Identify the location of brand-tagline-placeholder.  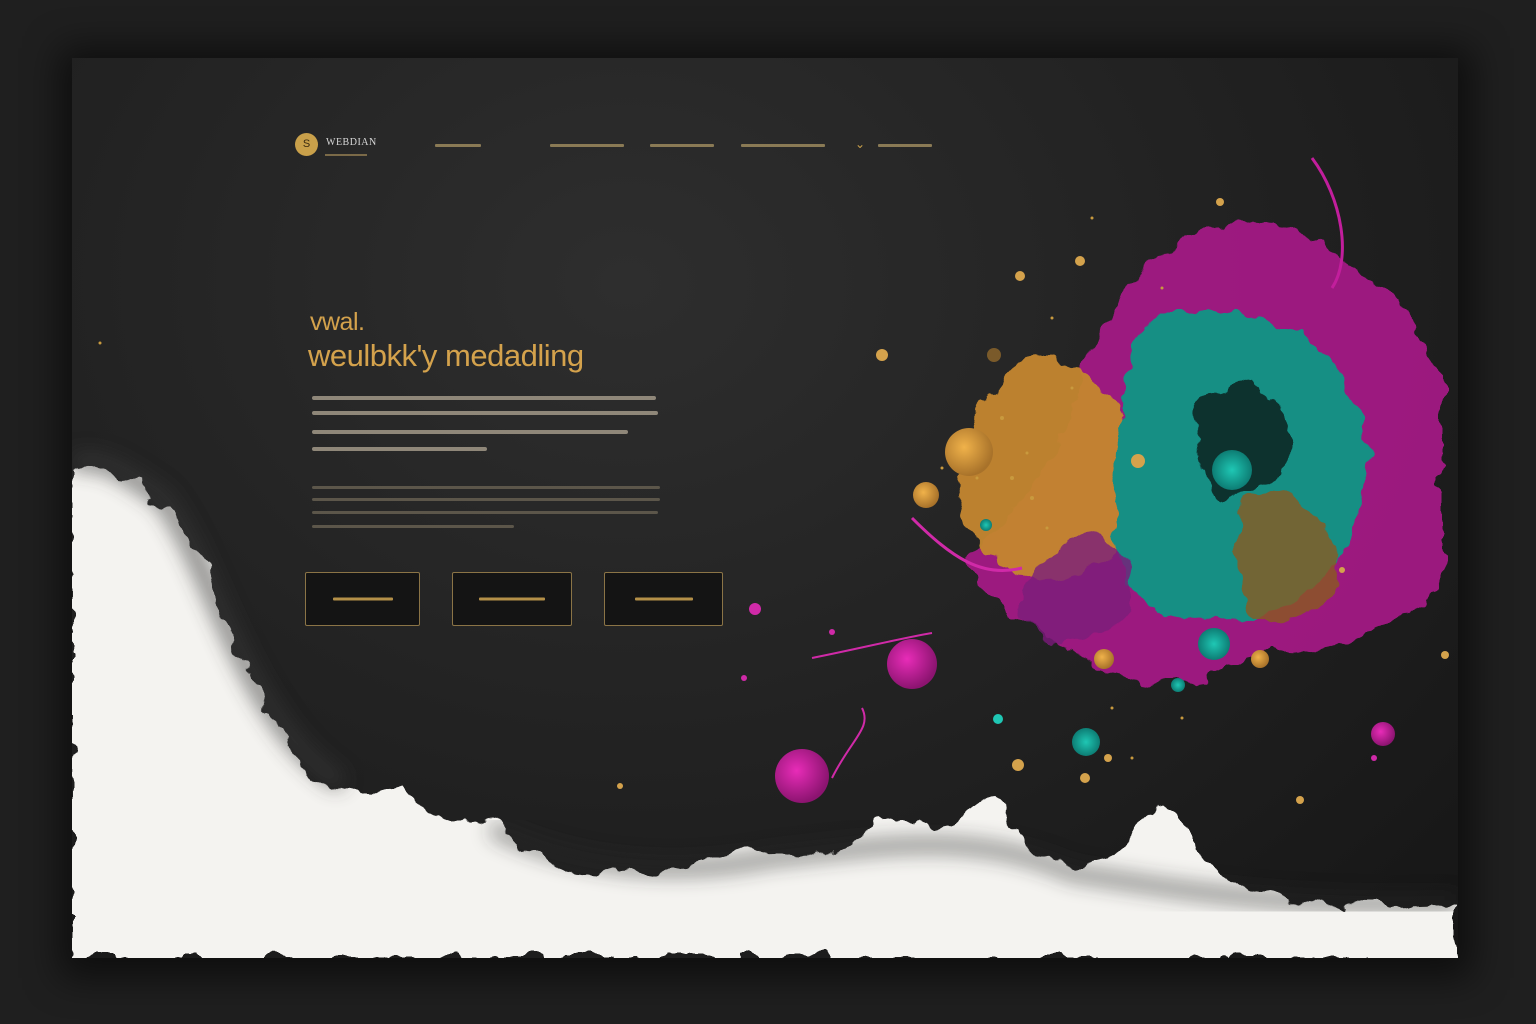
(346, 155).